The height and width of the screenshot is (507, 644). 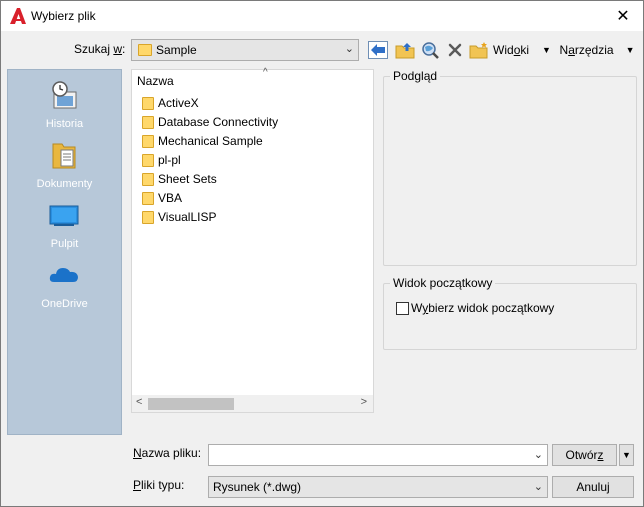 I want to click on place-label: OneDrive, so click(x=64, y=304).